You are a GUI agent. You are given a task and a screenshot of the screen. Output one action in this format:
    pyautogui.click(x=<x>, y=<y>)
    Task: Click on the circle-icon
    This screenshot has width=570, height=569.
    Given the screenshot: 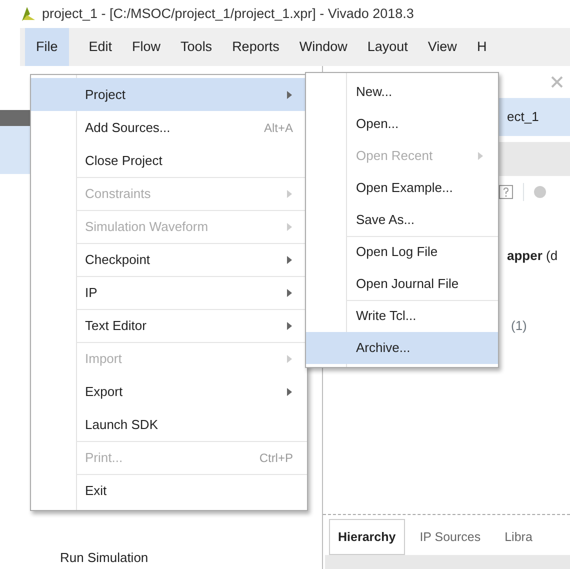 What is the action you would take?
    pyautogui.click(x=540, y=192)
    